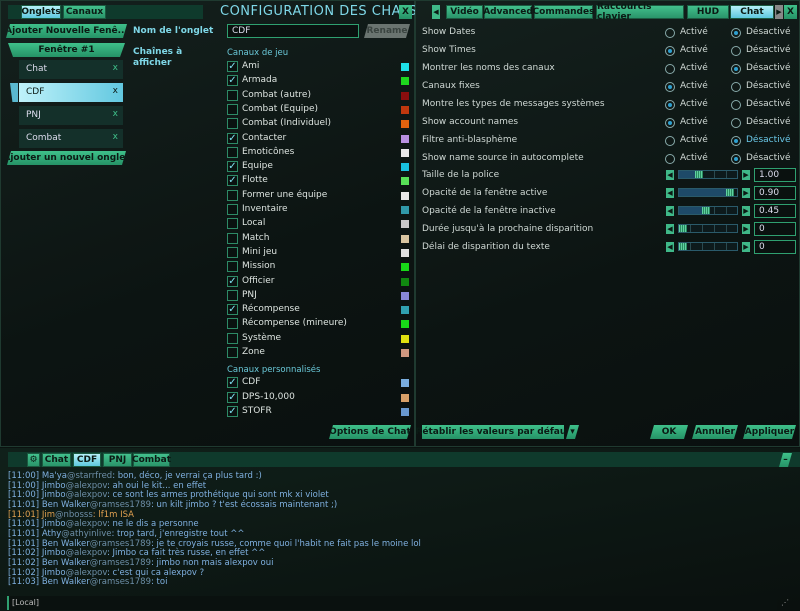 The width and height of the screenshot is (800, 611). Describe the element at coordinates (493, 432) in the screenshot. I see `reset-defaults-button: Rétablir les valeurs par défaut` at that location.